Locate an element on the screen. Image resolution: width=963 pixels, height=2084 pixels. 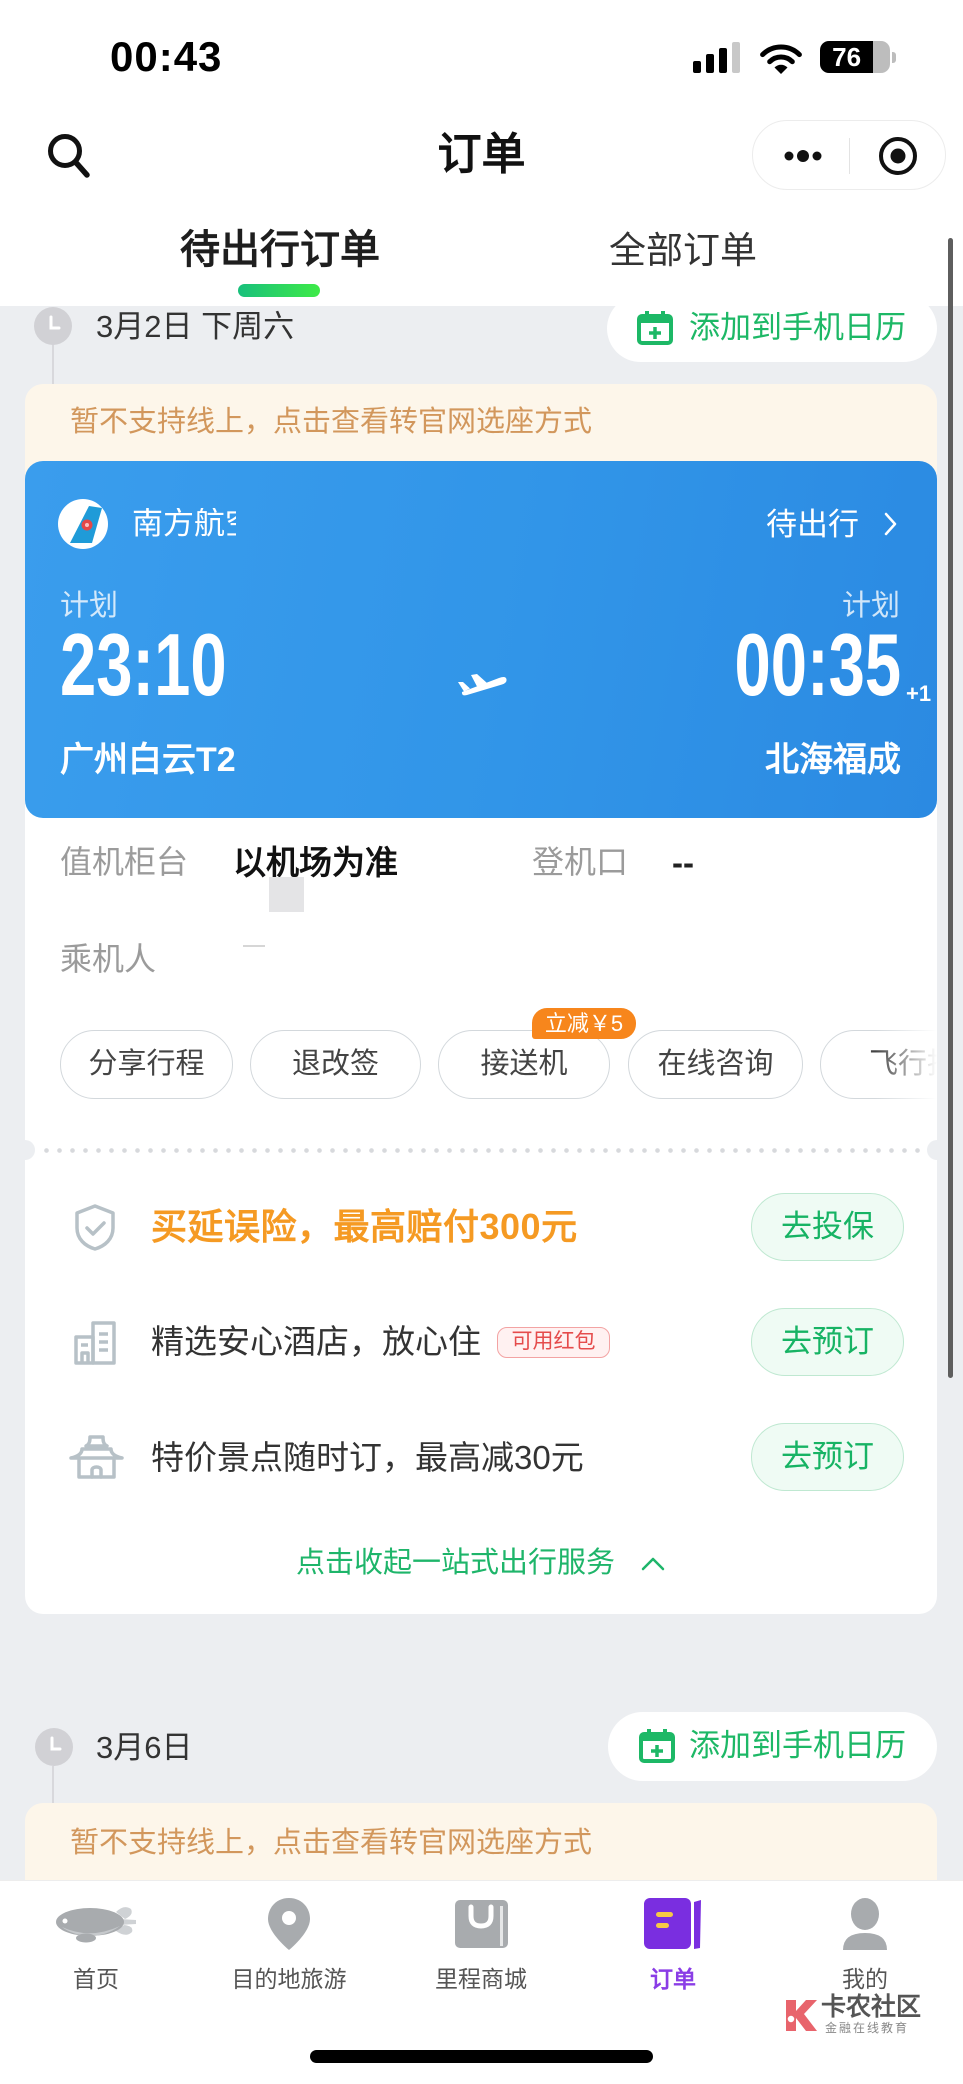
watermark-subtitle: 金融在线教育 is located at coordinates (867, 2028).